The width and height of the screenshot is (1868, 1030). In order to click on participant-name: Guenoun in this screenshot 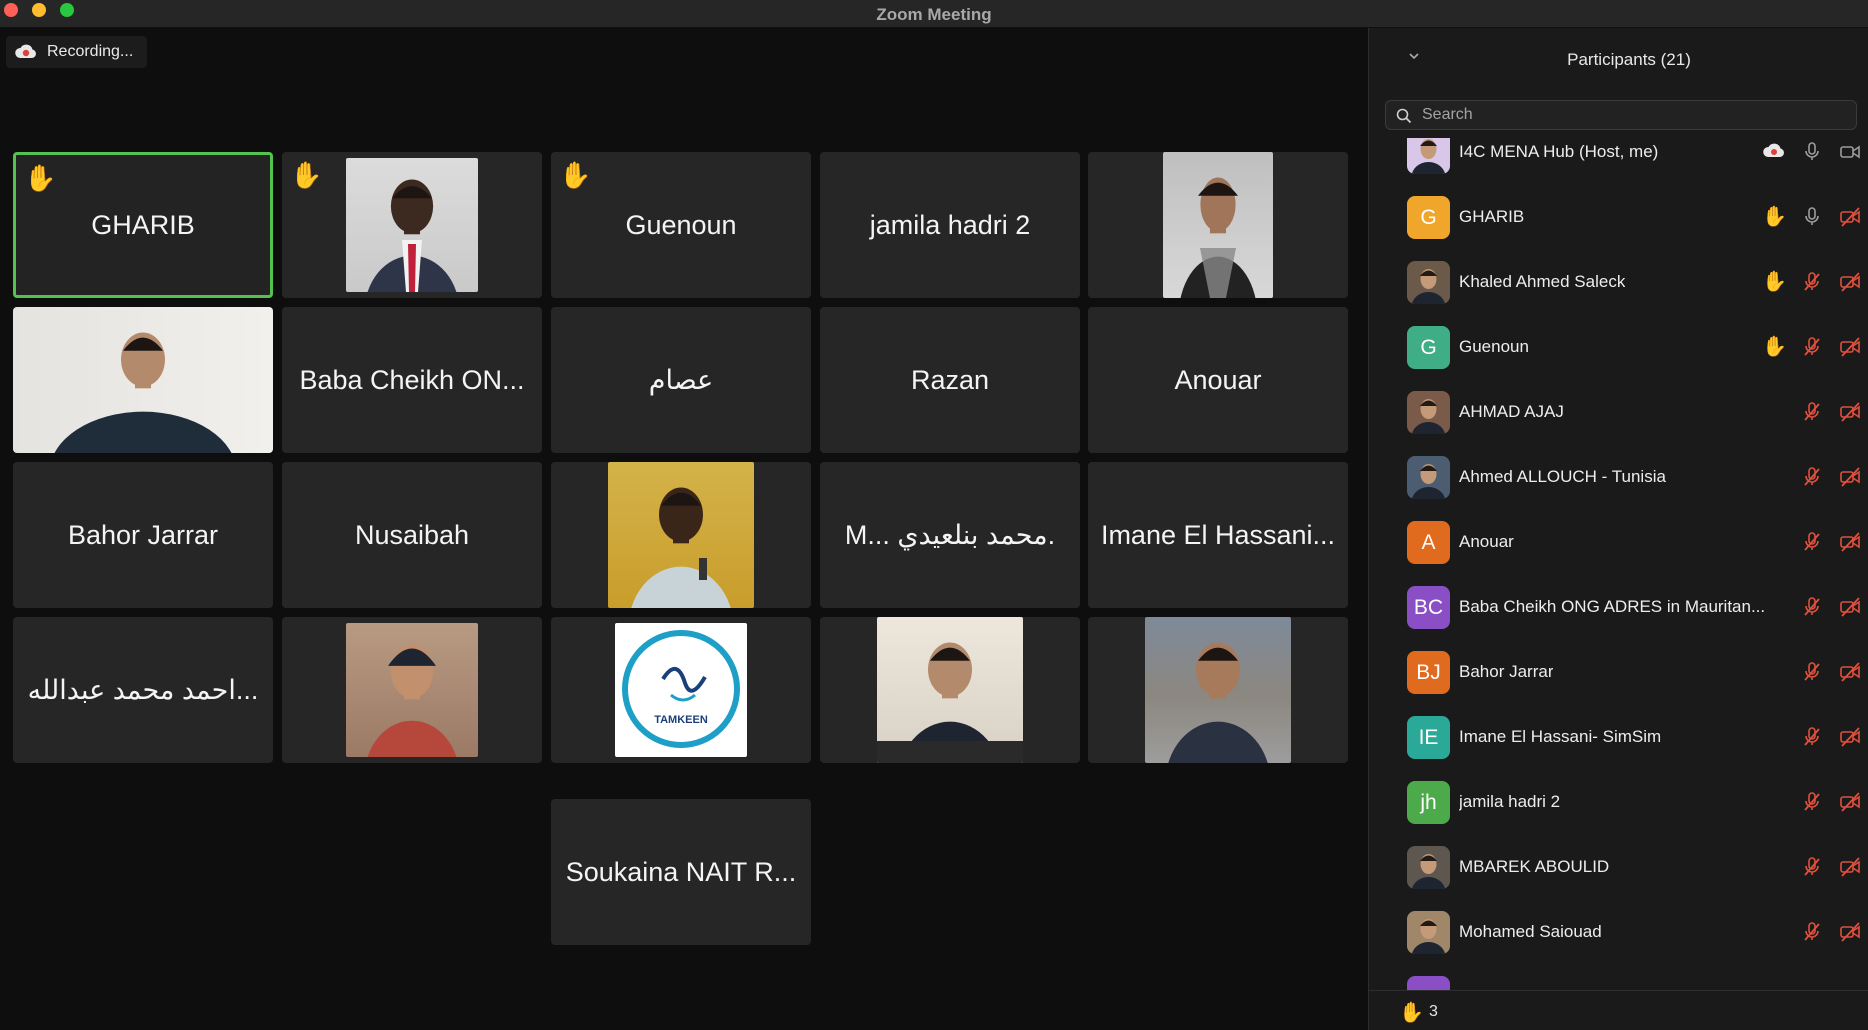, I will do `click(1494, 346)`.